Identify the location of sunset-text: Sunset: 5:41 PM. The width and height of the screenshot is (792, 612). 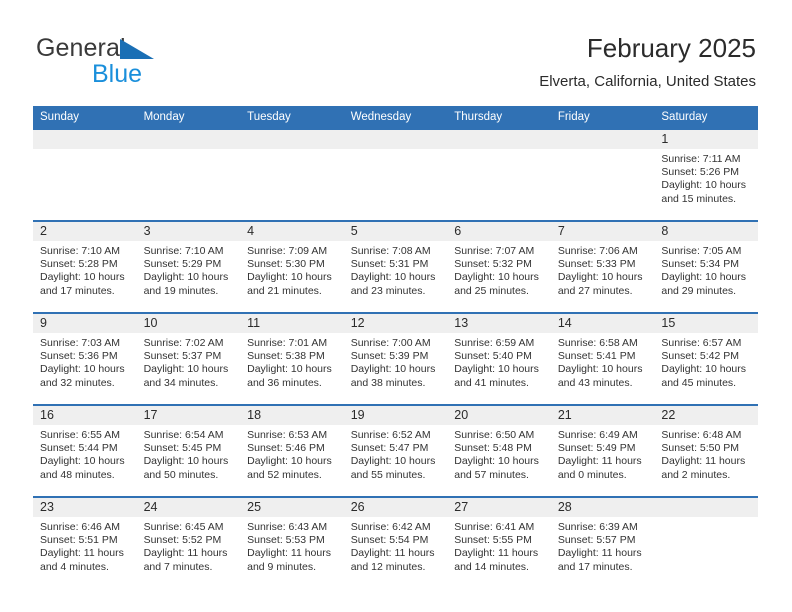
(596, 356).